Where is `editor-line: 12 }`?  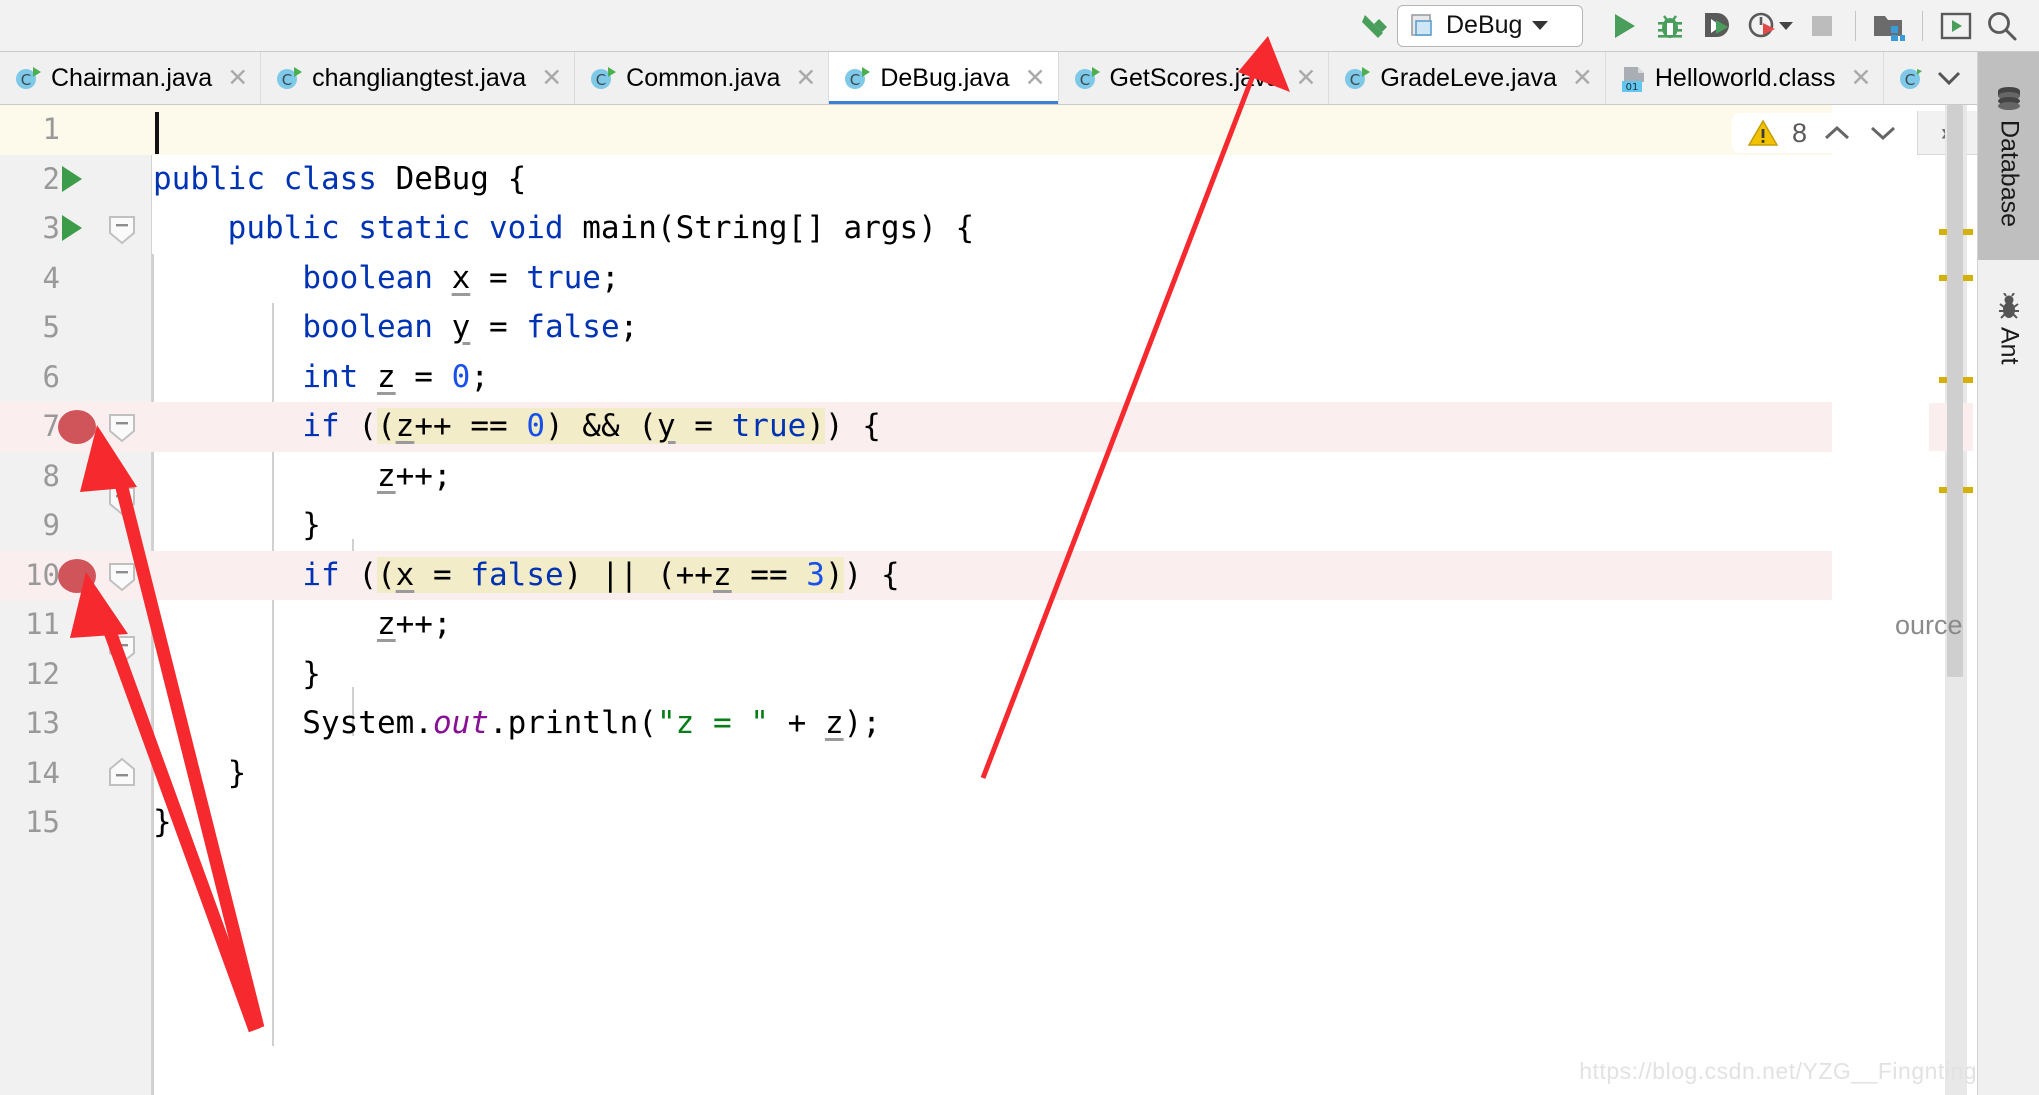 editor-line: 12 } is located at coordinates (916, 667).